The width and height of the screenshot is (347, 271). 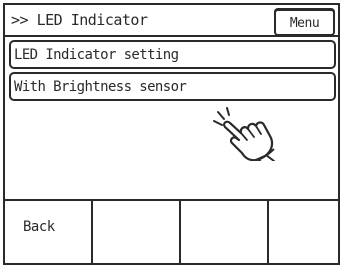 I want to click on menu-button-label: Menu, so click(x=304, y=23).